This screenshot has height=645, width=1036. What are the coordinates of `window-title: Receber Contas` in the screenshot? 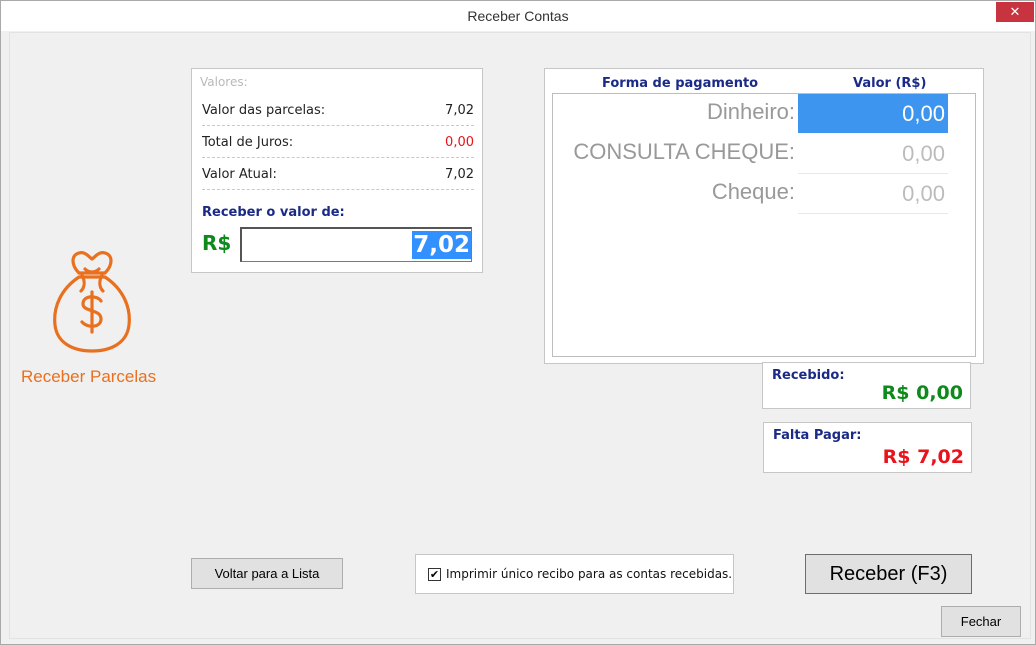 It's located at (518, 16).